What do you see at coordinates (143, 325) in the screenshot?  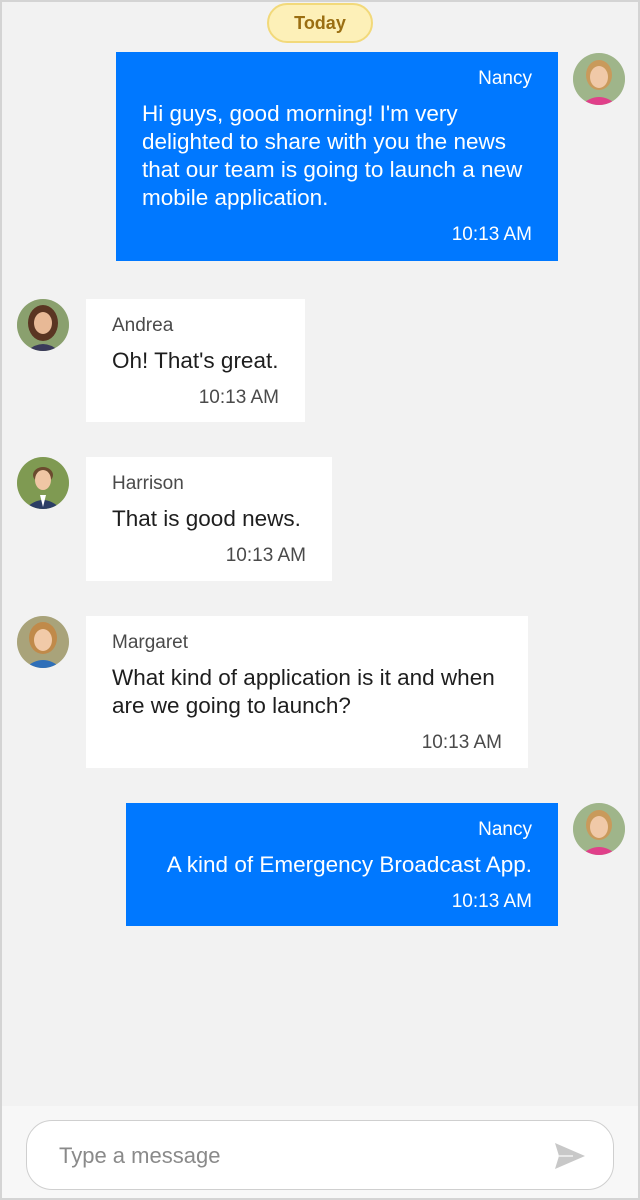 I see `sender-name: Andrea` at bounding box center [143, 325].